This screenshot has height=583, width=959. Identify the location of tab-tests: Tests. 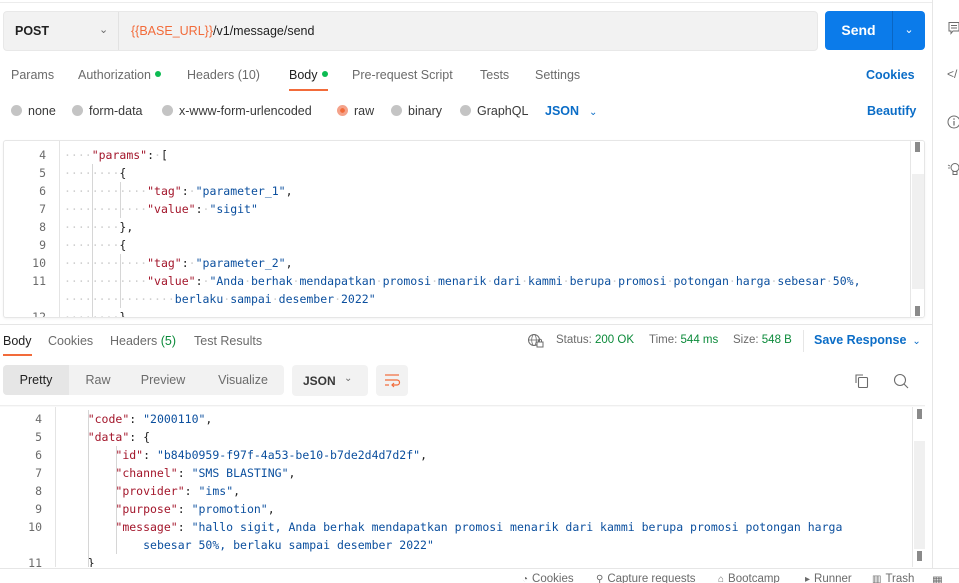
(494, 75).